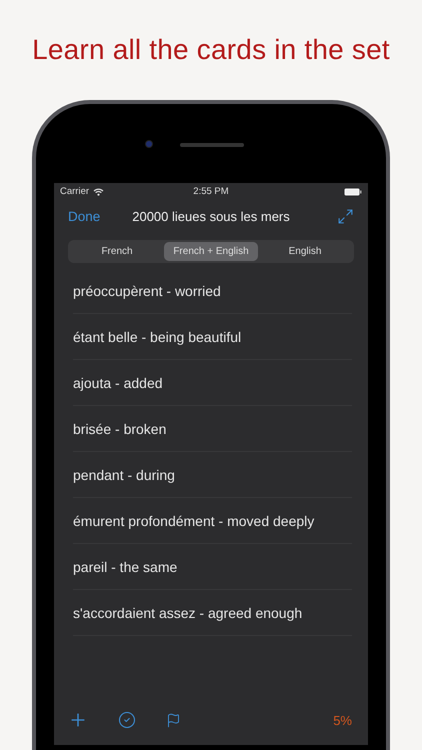  Describe the element at coordinates (211, 191) in the screenshot. I see `status-time: 2:55 PM` at that location.